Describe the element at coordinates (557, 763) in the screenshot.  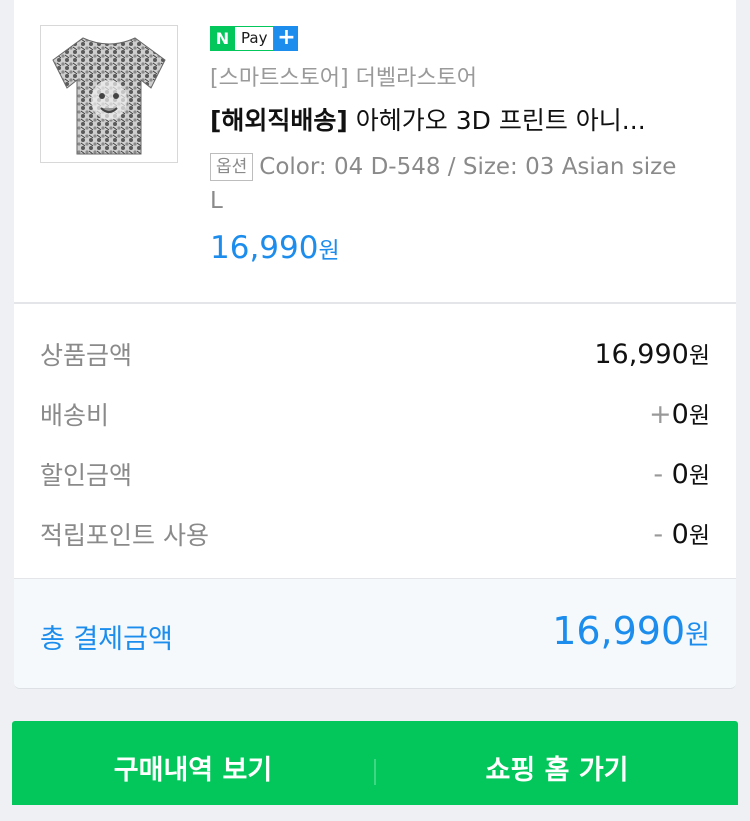
I see `go-shopping-home-button: 쇼핑 홈 가기` at that location.